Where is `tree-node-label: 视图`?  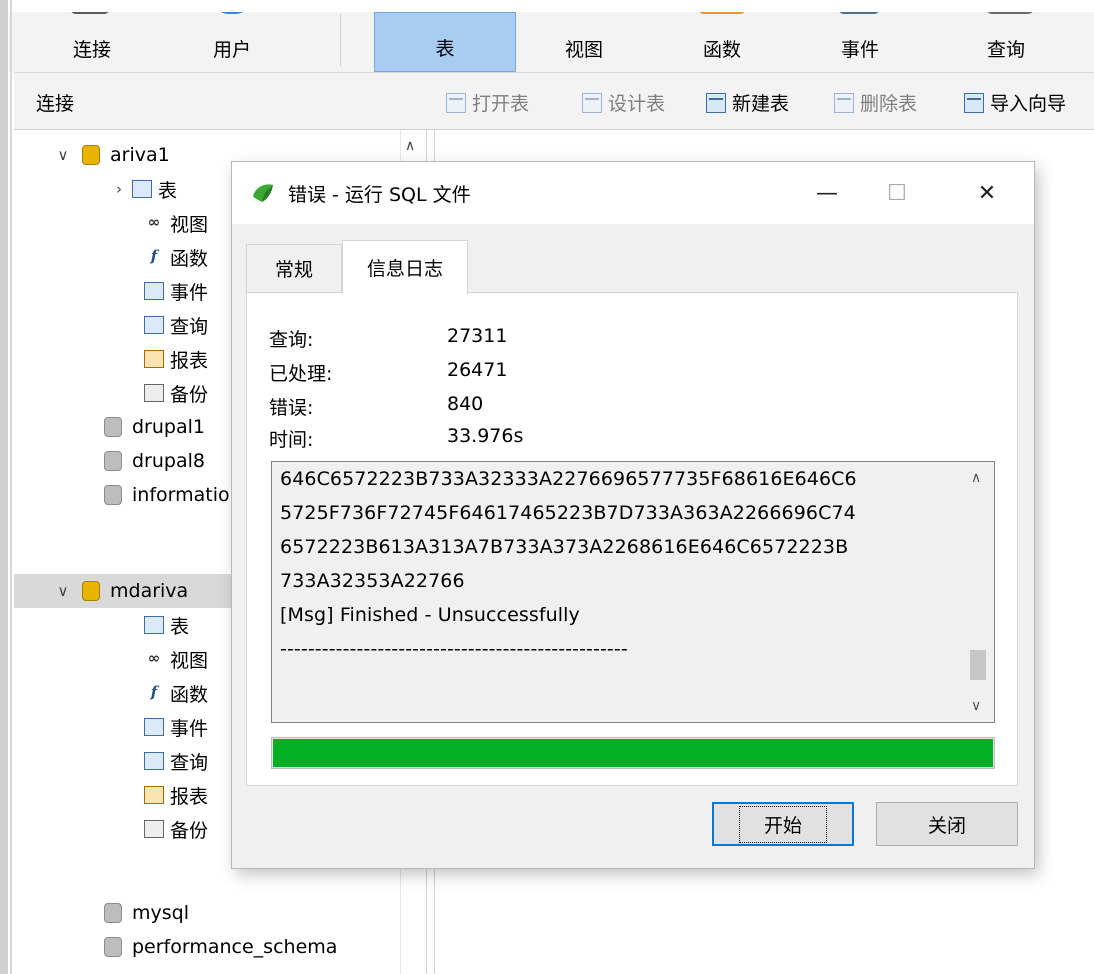 tree-node-label: 视图 is located at coordinates (189, 224).